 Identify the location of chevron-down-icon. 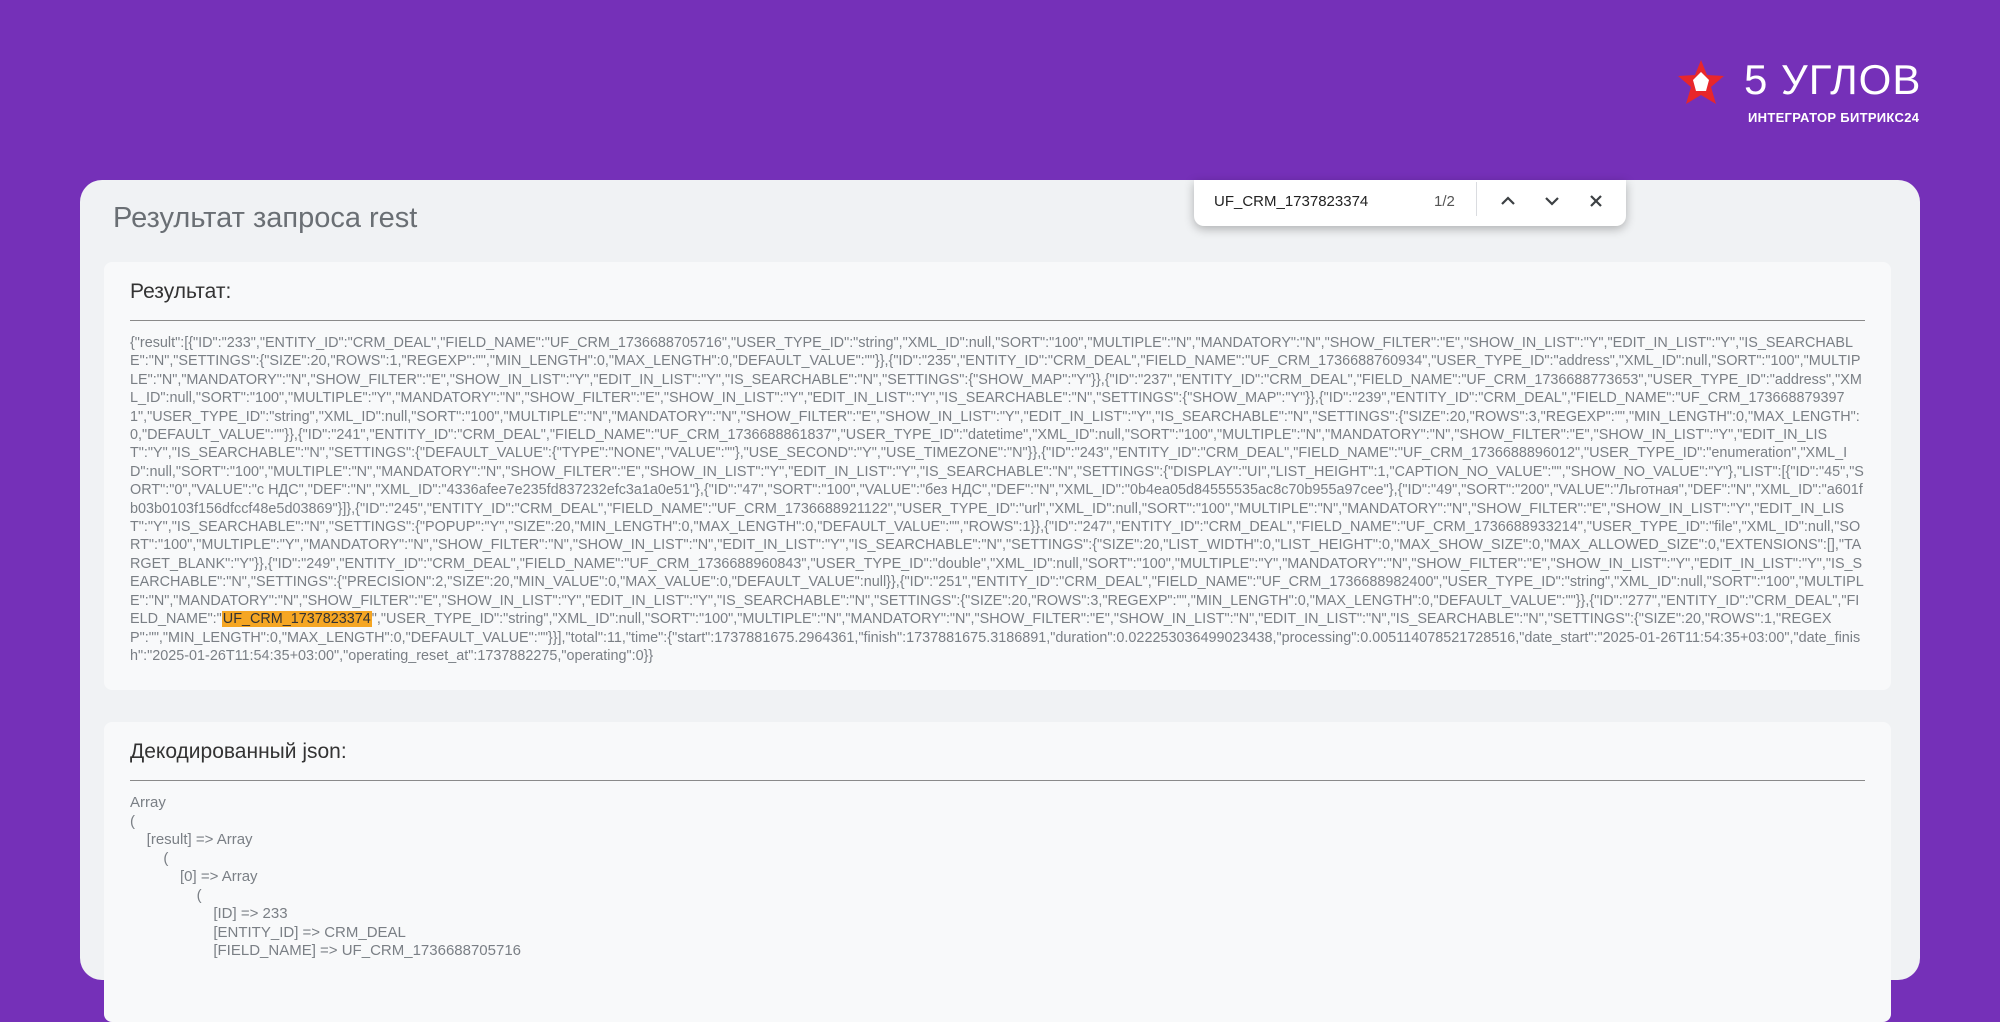
(1552, 201).